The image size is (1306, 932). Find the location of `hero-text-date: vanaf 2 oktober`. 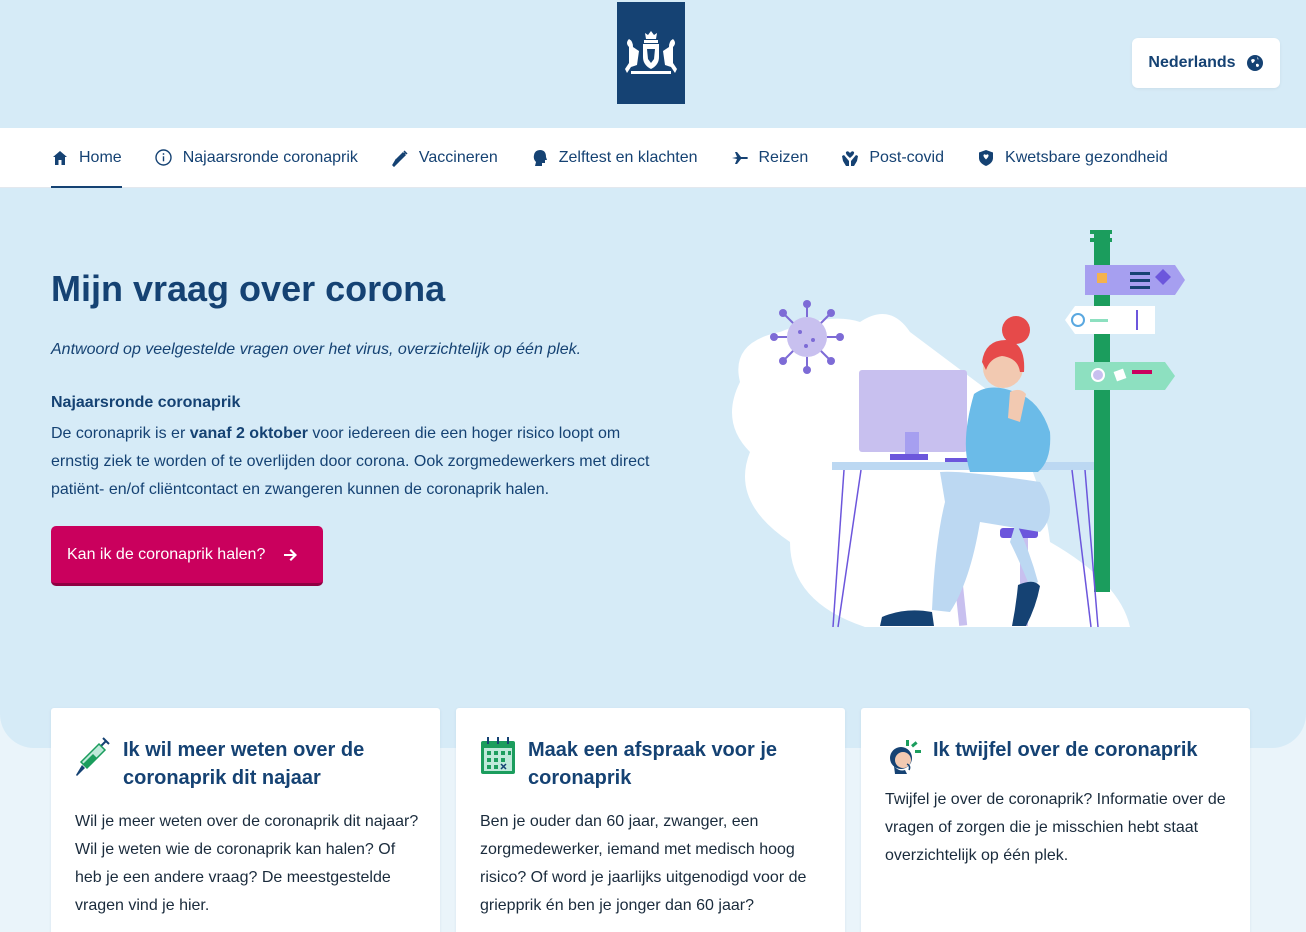

hero-text-date: vanaf 2 oktober is located at coordinates (248, 433).